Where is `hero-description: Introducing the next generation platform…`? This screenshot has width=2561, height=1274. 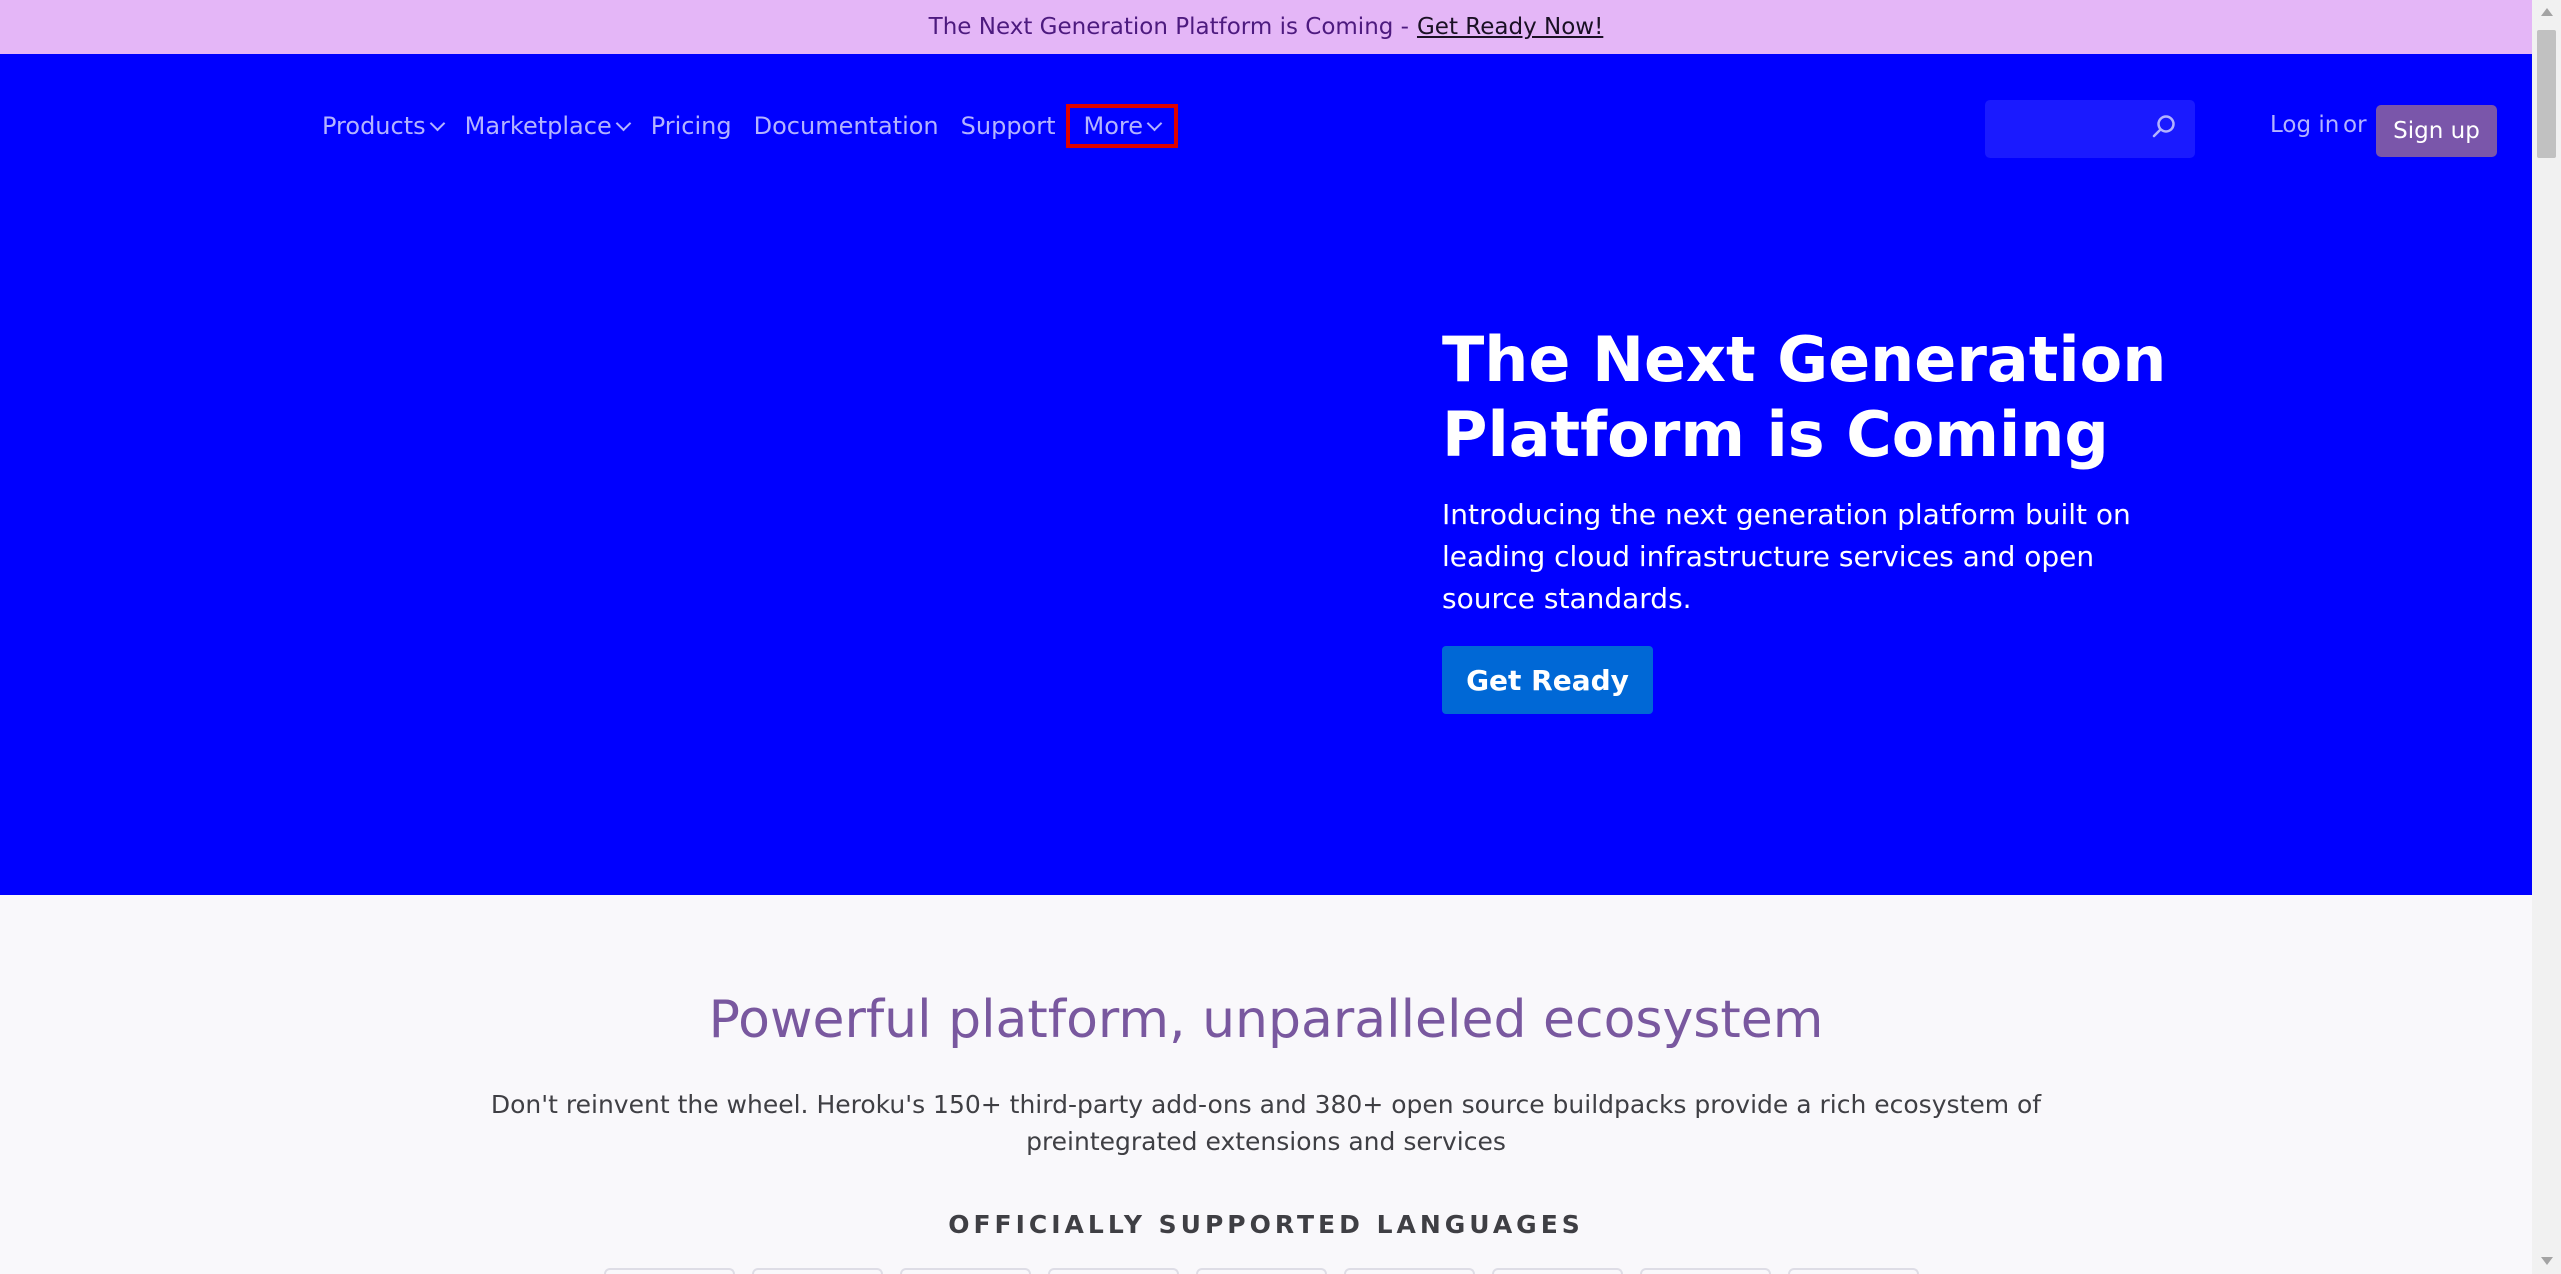 hero-description: Introducing the next generation platform… is located at coordinates (1786, 556).